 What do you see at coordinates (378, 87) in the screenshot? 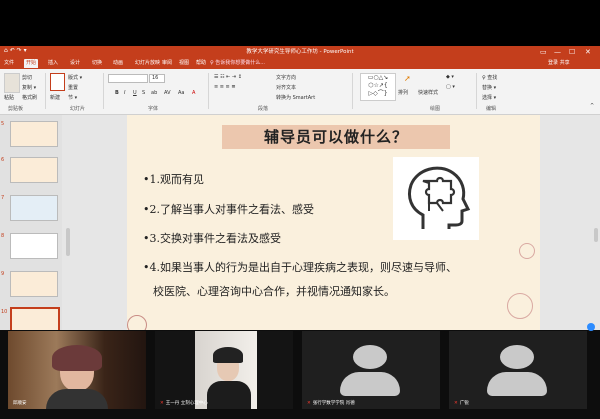
I see `shapes-gallery: ▭○△↘ ⬡☆↗{▷◇⌒}` at bounding box center [378, 87].